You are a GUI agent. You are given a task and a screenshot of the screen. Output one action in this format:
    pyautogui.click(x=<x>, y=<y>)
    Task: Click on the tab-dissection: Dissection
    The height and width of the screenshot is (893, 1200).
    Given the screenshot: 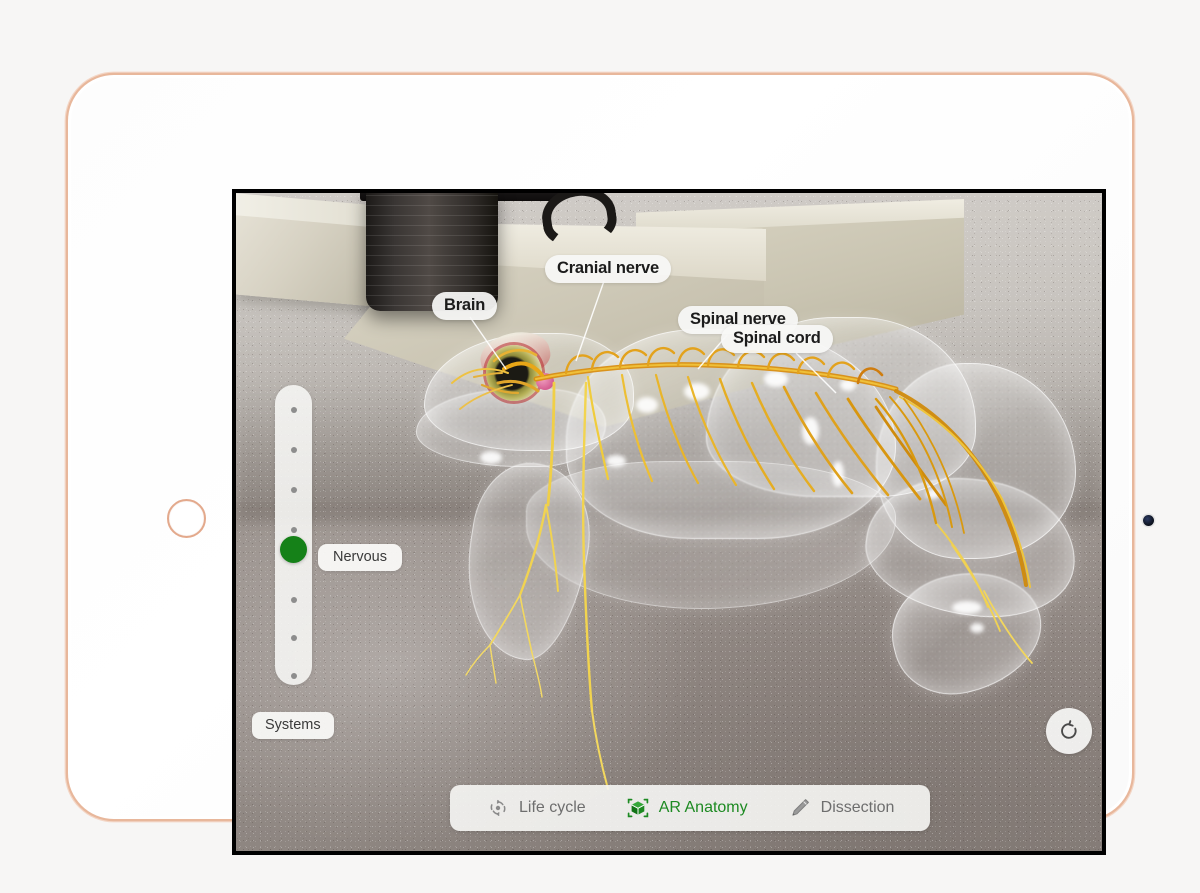 What is the action you would take?
    pyautogui.click(x=841, y=808)
    